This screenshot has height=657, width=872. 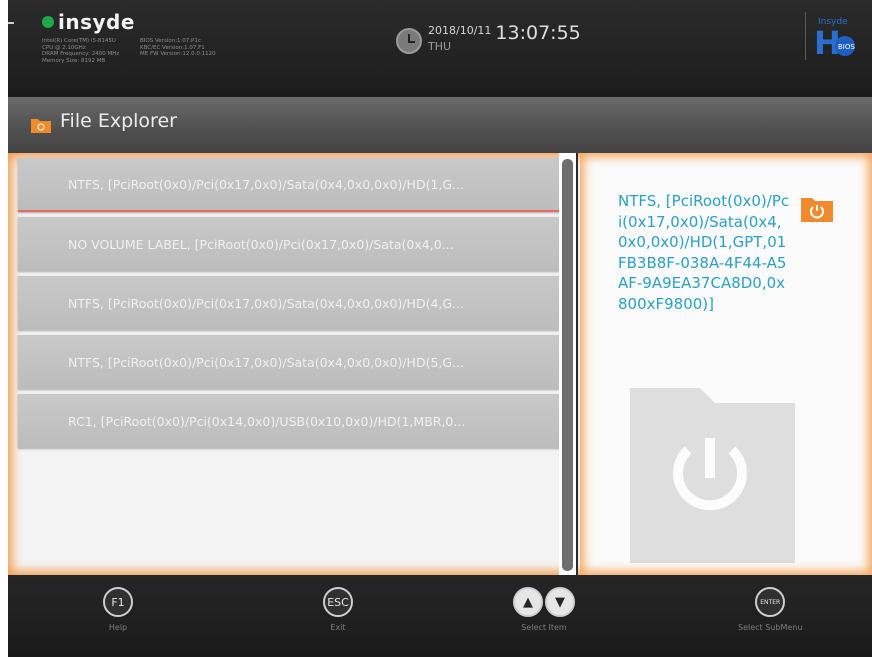 I want to click on logo-dot, so click(x=48, y=22).